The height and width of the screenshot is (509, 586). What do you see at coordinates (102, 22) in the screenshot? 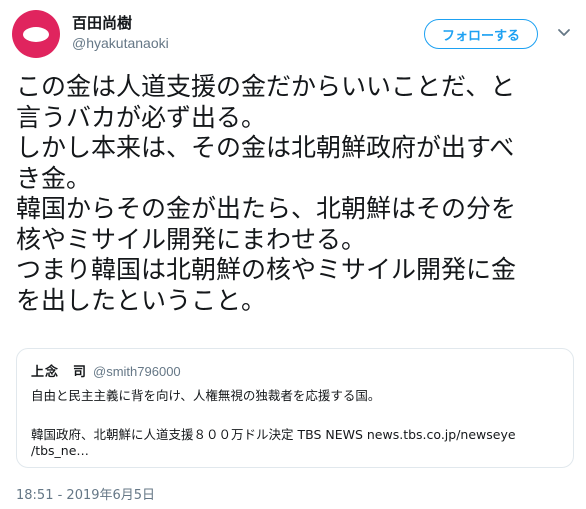
I see `author-display-name: 百田尚樹` at bounding box center [102, 22].